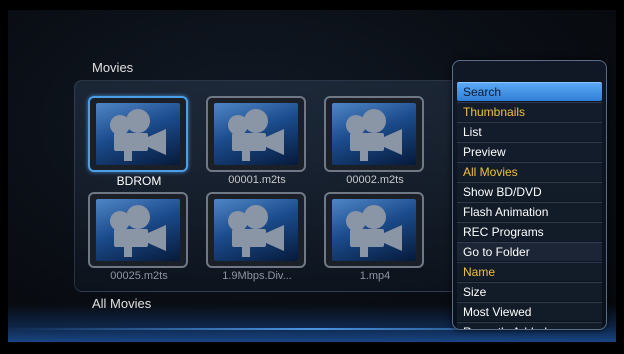 Image resolution: width=624 pixels, height=354 pixels. Describe the element at coordinates (529, 191) in the screenshot. I see `menu-item-show-bd-dvd: Show BD/DVD` at that location.